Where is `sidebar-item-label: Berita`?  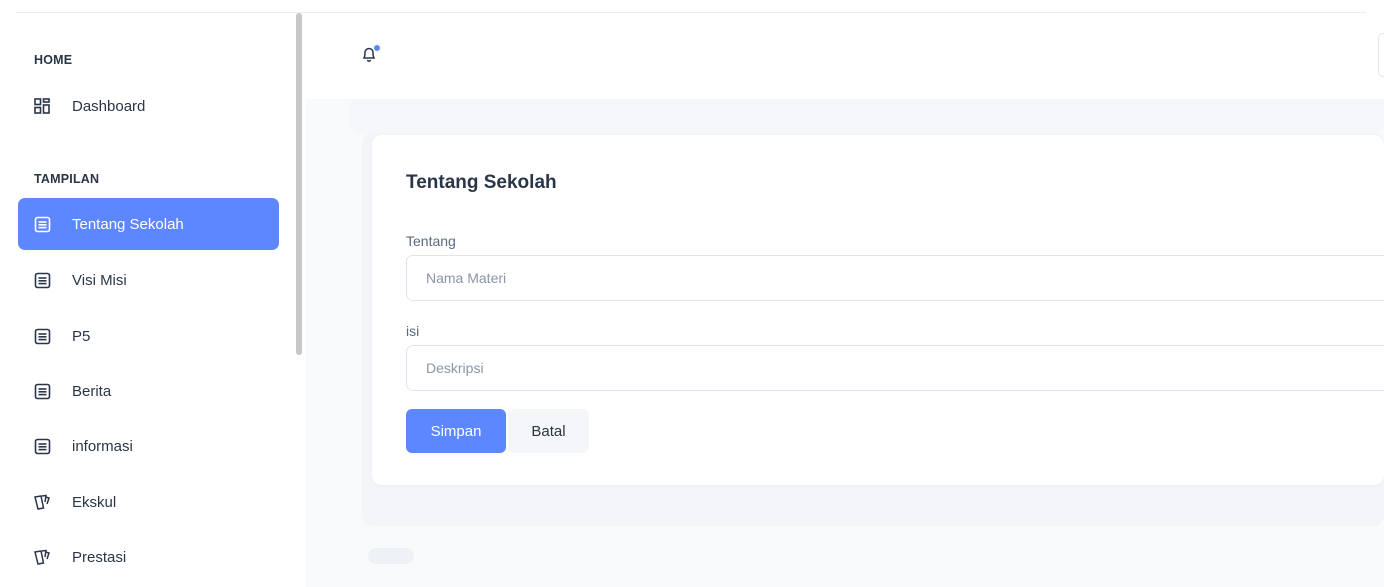 sidebar-item-label: Berita is located at coordinates (92, 391).